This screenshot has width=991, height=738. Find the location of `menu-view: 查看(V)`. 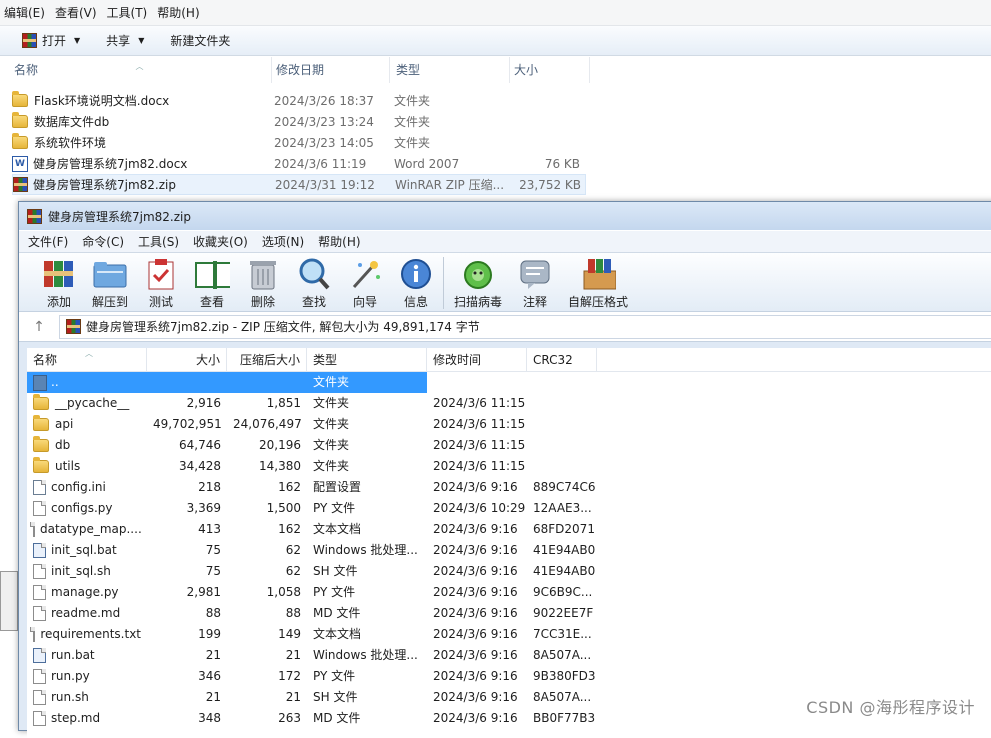

menu-view: 查看(V) is located at coordinates (77, 12).